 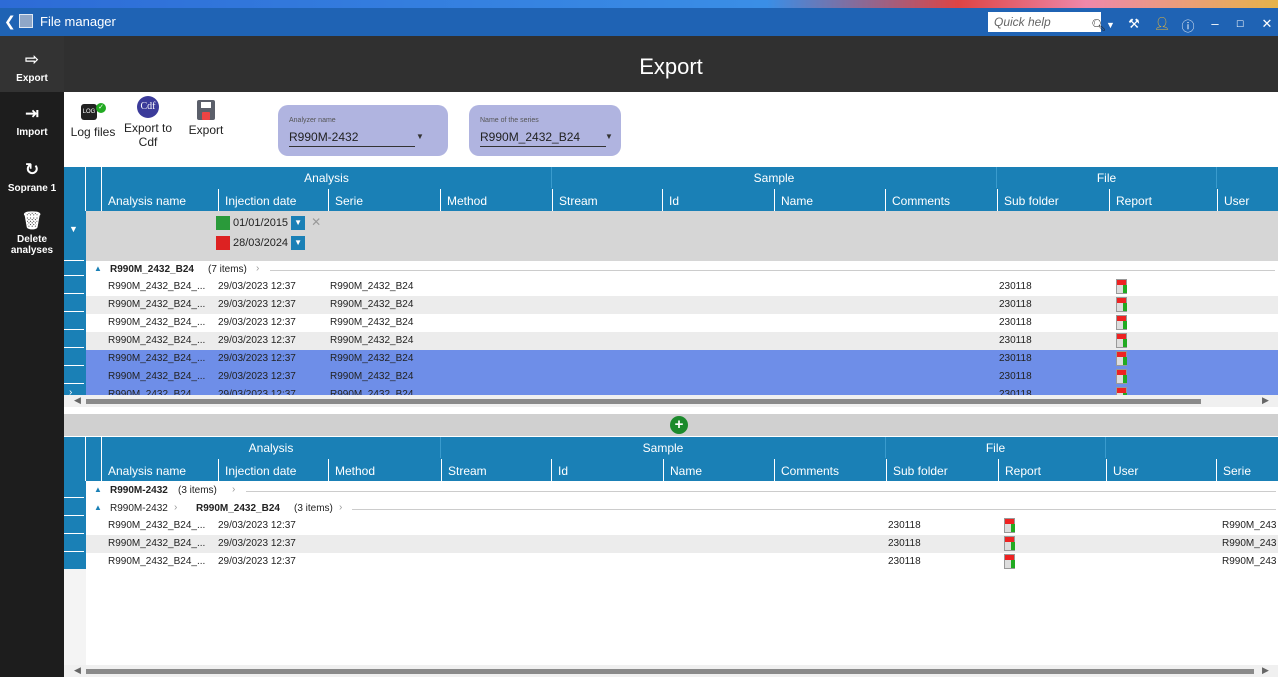 What do you see at coordinates (682, 270) in the screenshot?
I see `group-row: ▲ R990M_2432_B24 (7 items) ›` at bounding box center [682, 270].